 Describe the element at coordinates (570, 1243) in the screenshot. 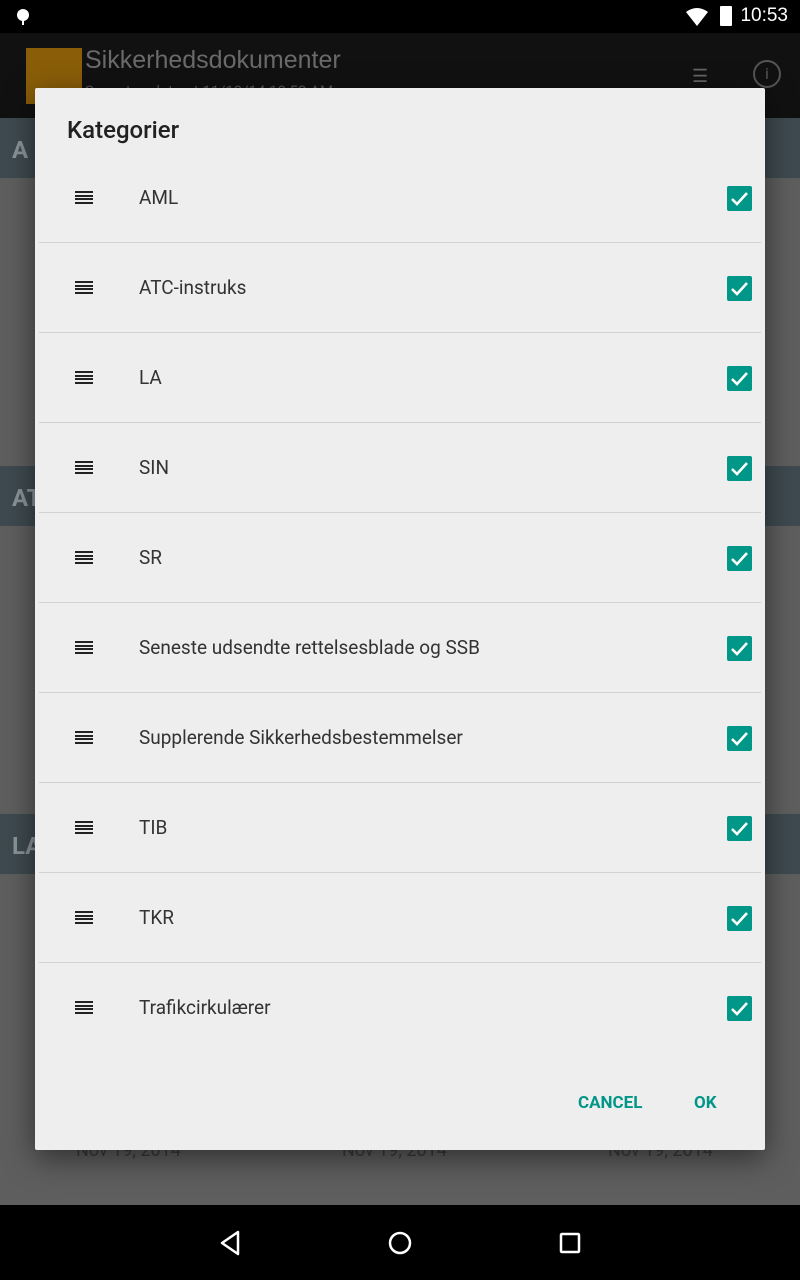

I see `recents-icon` at that location.